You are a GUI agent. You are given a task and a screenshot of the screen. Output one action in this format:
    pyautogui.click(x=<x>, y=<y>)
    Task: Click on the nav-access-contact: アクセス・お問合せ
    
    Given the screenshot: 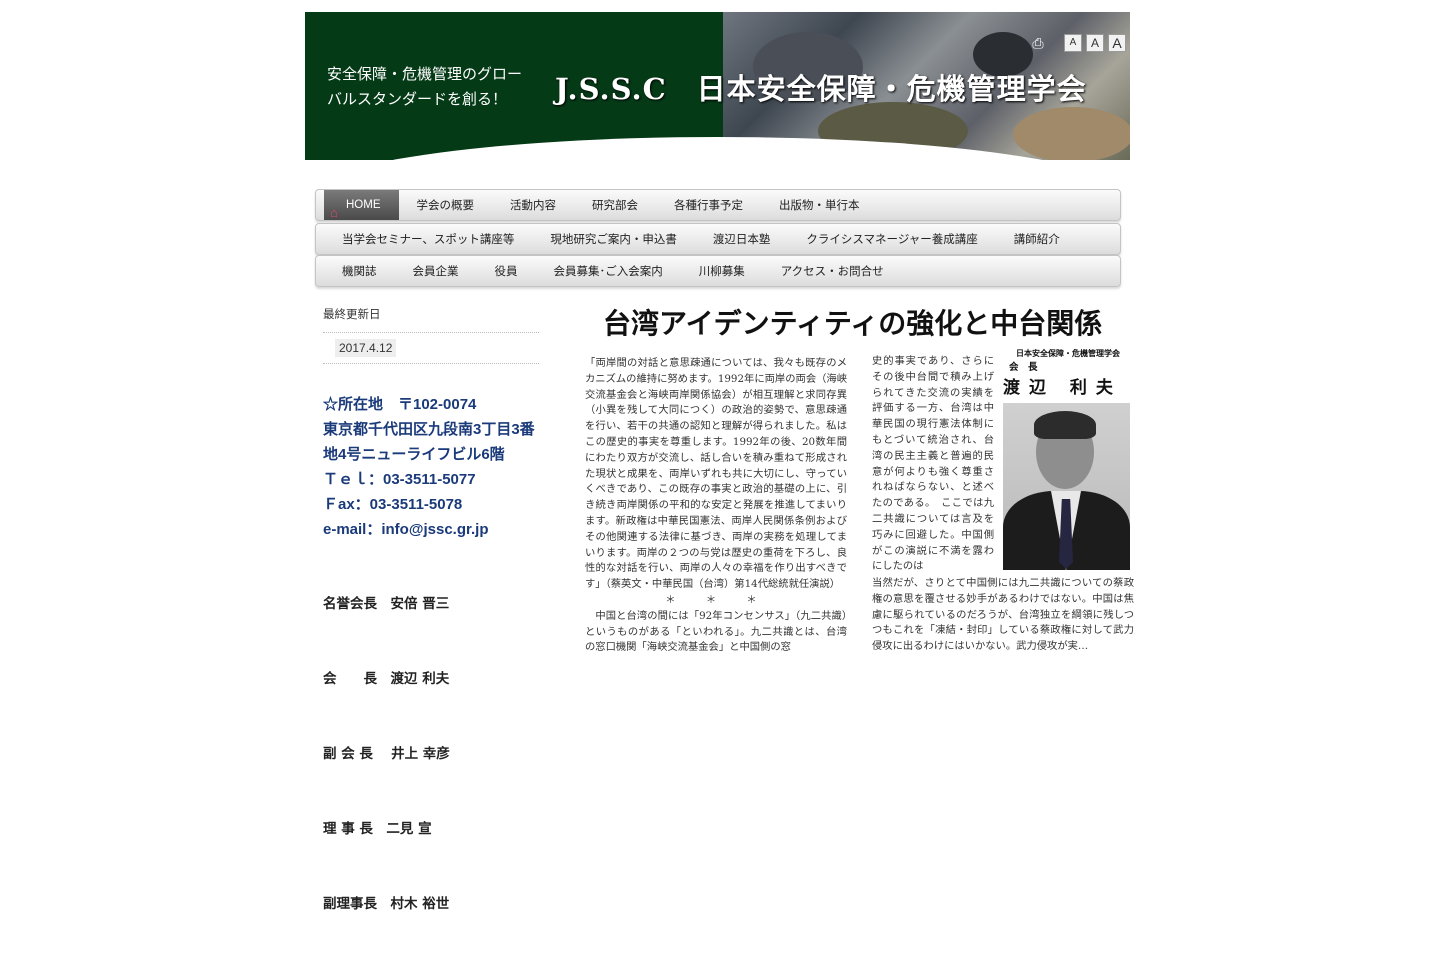 What is the action you would take?
    pyautogui.click(x=832, y=271)
    